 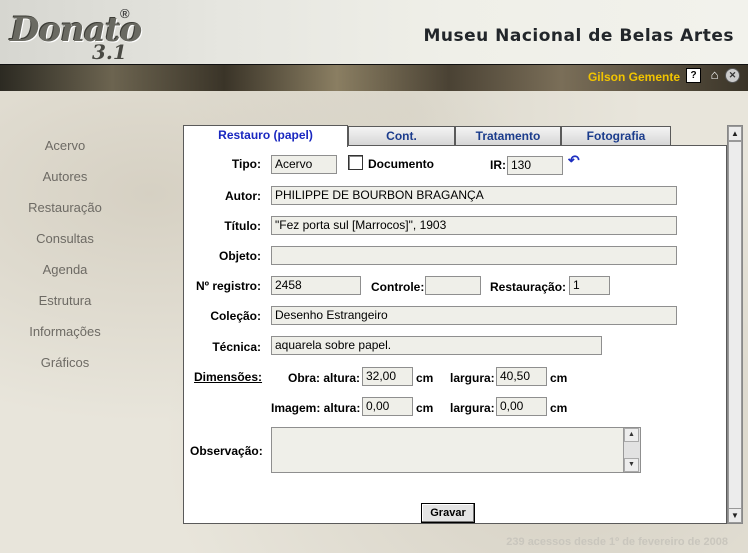 I want to click on ir-label: IR:, so click(x=498, y=165).